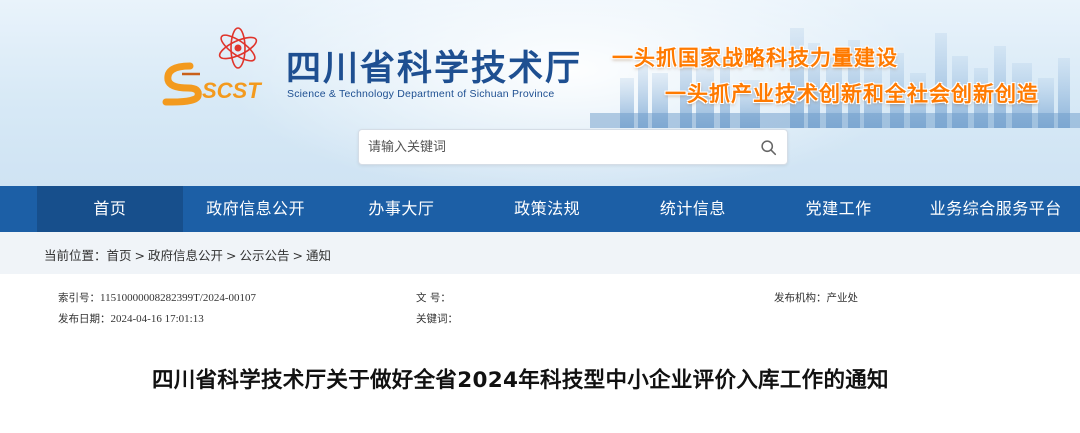  I want to click on nav-item-statistics: 统计信息, so click(693, 209).